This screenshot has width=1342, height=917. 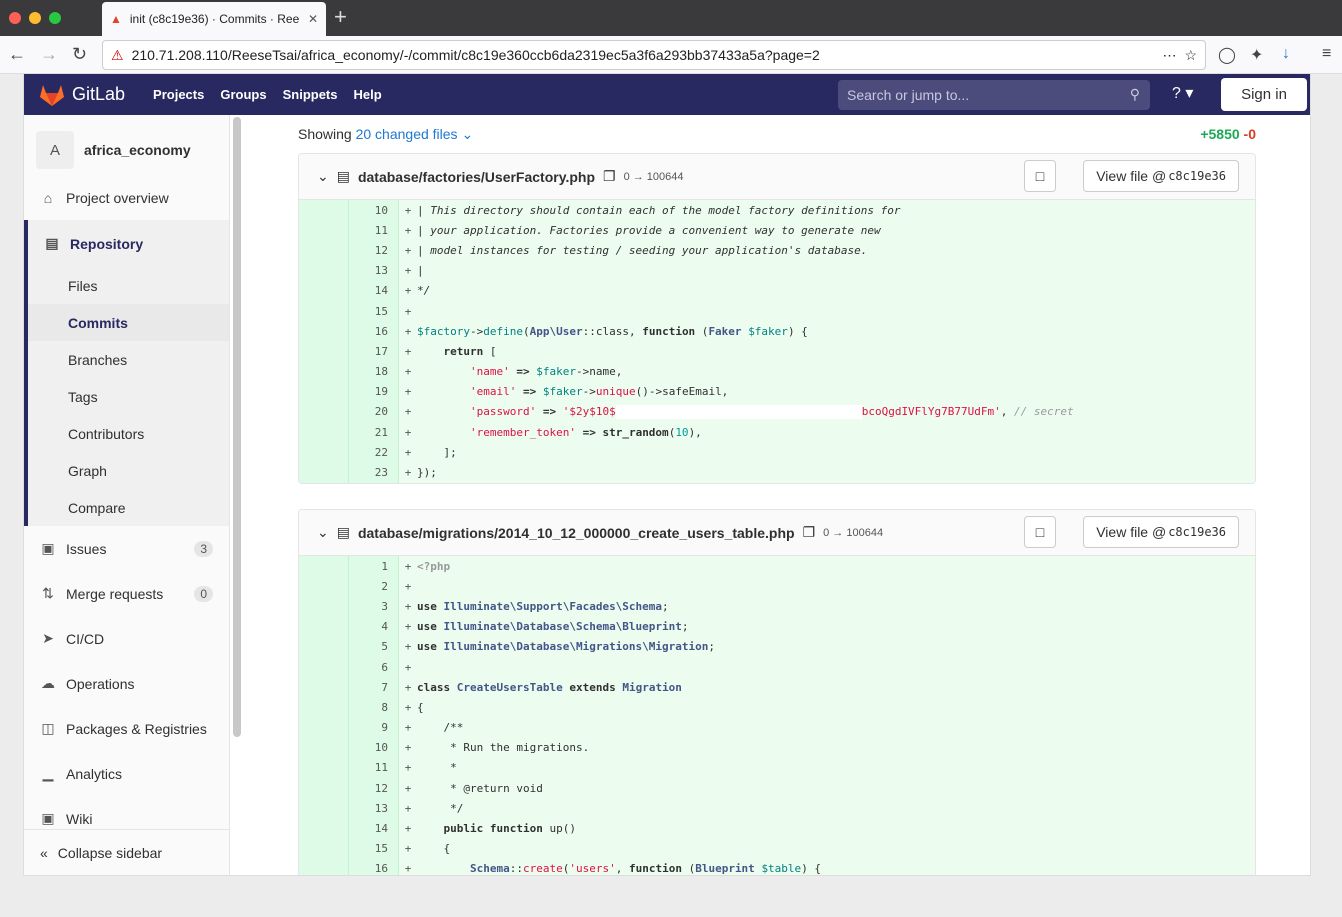 What do you see at coordinates (1256, 55) in the screenshot?
I see `extension-icon: ✦` at bounding box center [1256, 55].